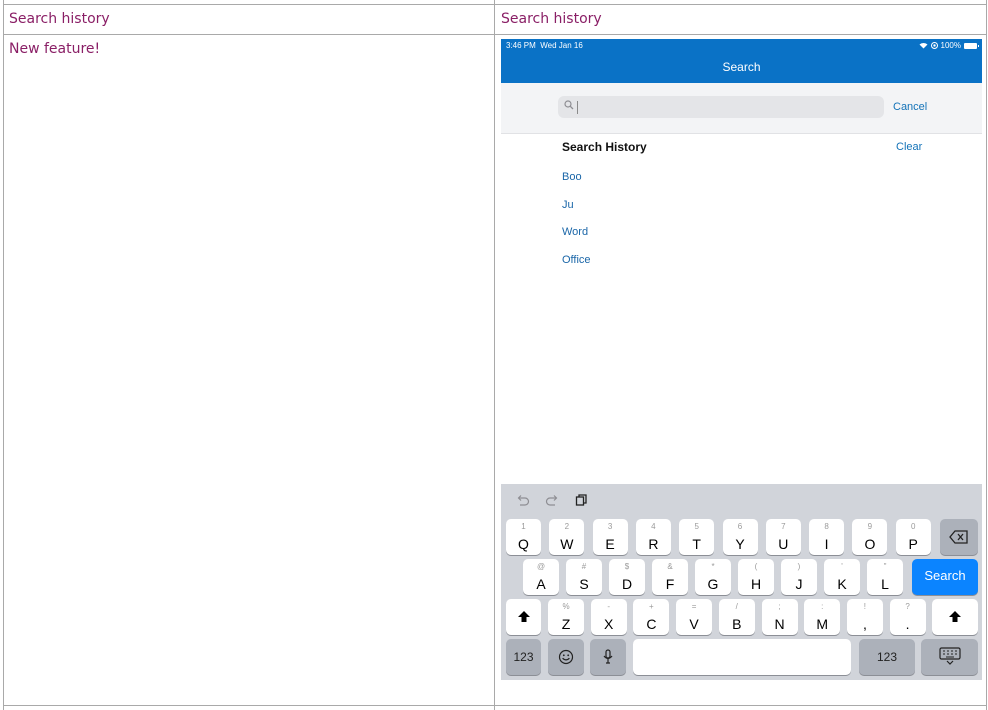 This screenshot has height=710, width=988. I want to click on key-secondary-label: ", so click(885, 566).